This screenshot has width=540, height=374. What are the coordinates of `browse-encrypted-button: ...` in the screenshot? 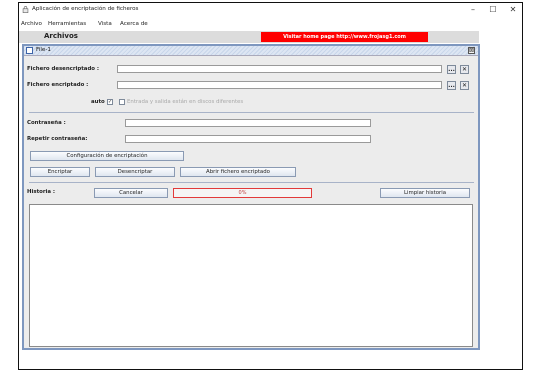 It's located at (451, 85).